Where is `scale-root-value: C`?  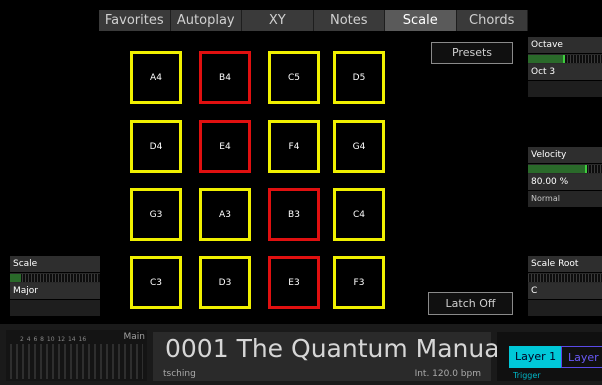 scale-root-value: C is located at coordinates (565, 291).